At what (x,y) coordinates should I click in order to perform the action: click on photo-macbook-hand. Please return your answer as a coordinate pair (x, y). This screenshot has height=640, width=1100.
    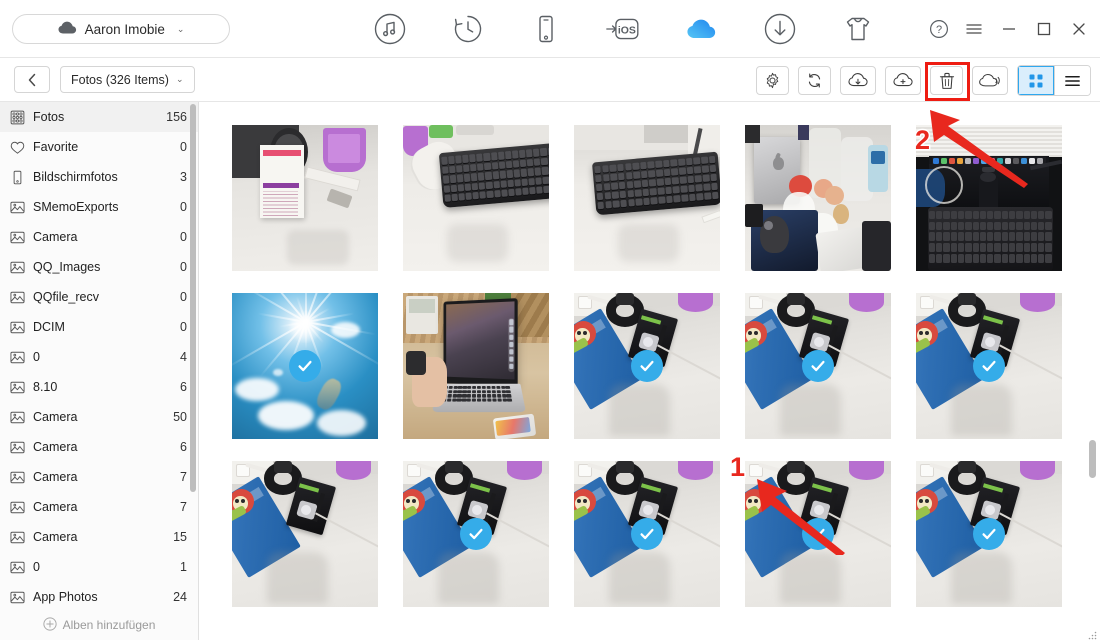
    Looking at the image, I should click on (476, 366).